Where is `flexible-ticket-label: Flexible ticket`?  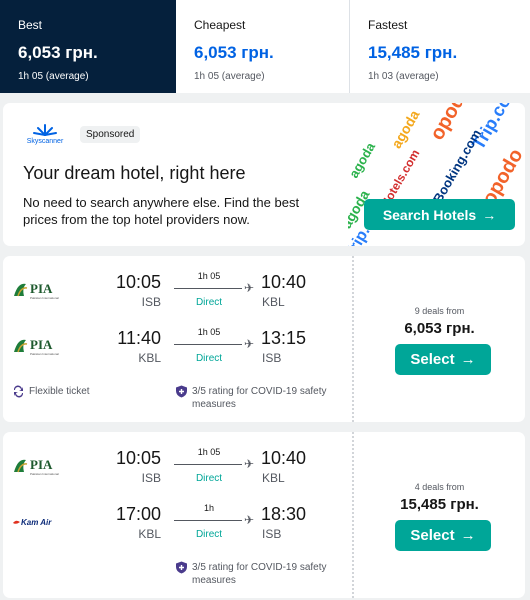 flexible-ticket-label: Flexible ticket is located at coordinates (59, 391).